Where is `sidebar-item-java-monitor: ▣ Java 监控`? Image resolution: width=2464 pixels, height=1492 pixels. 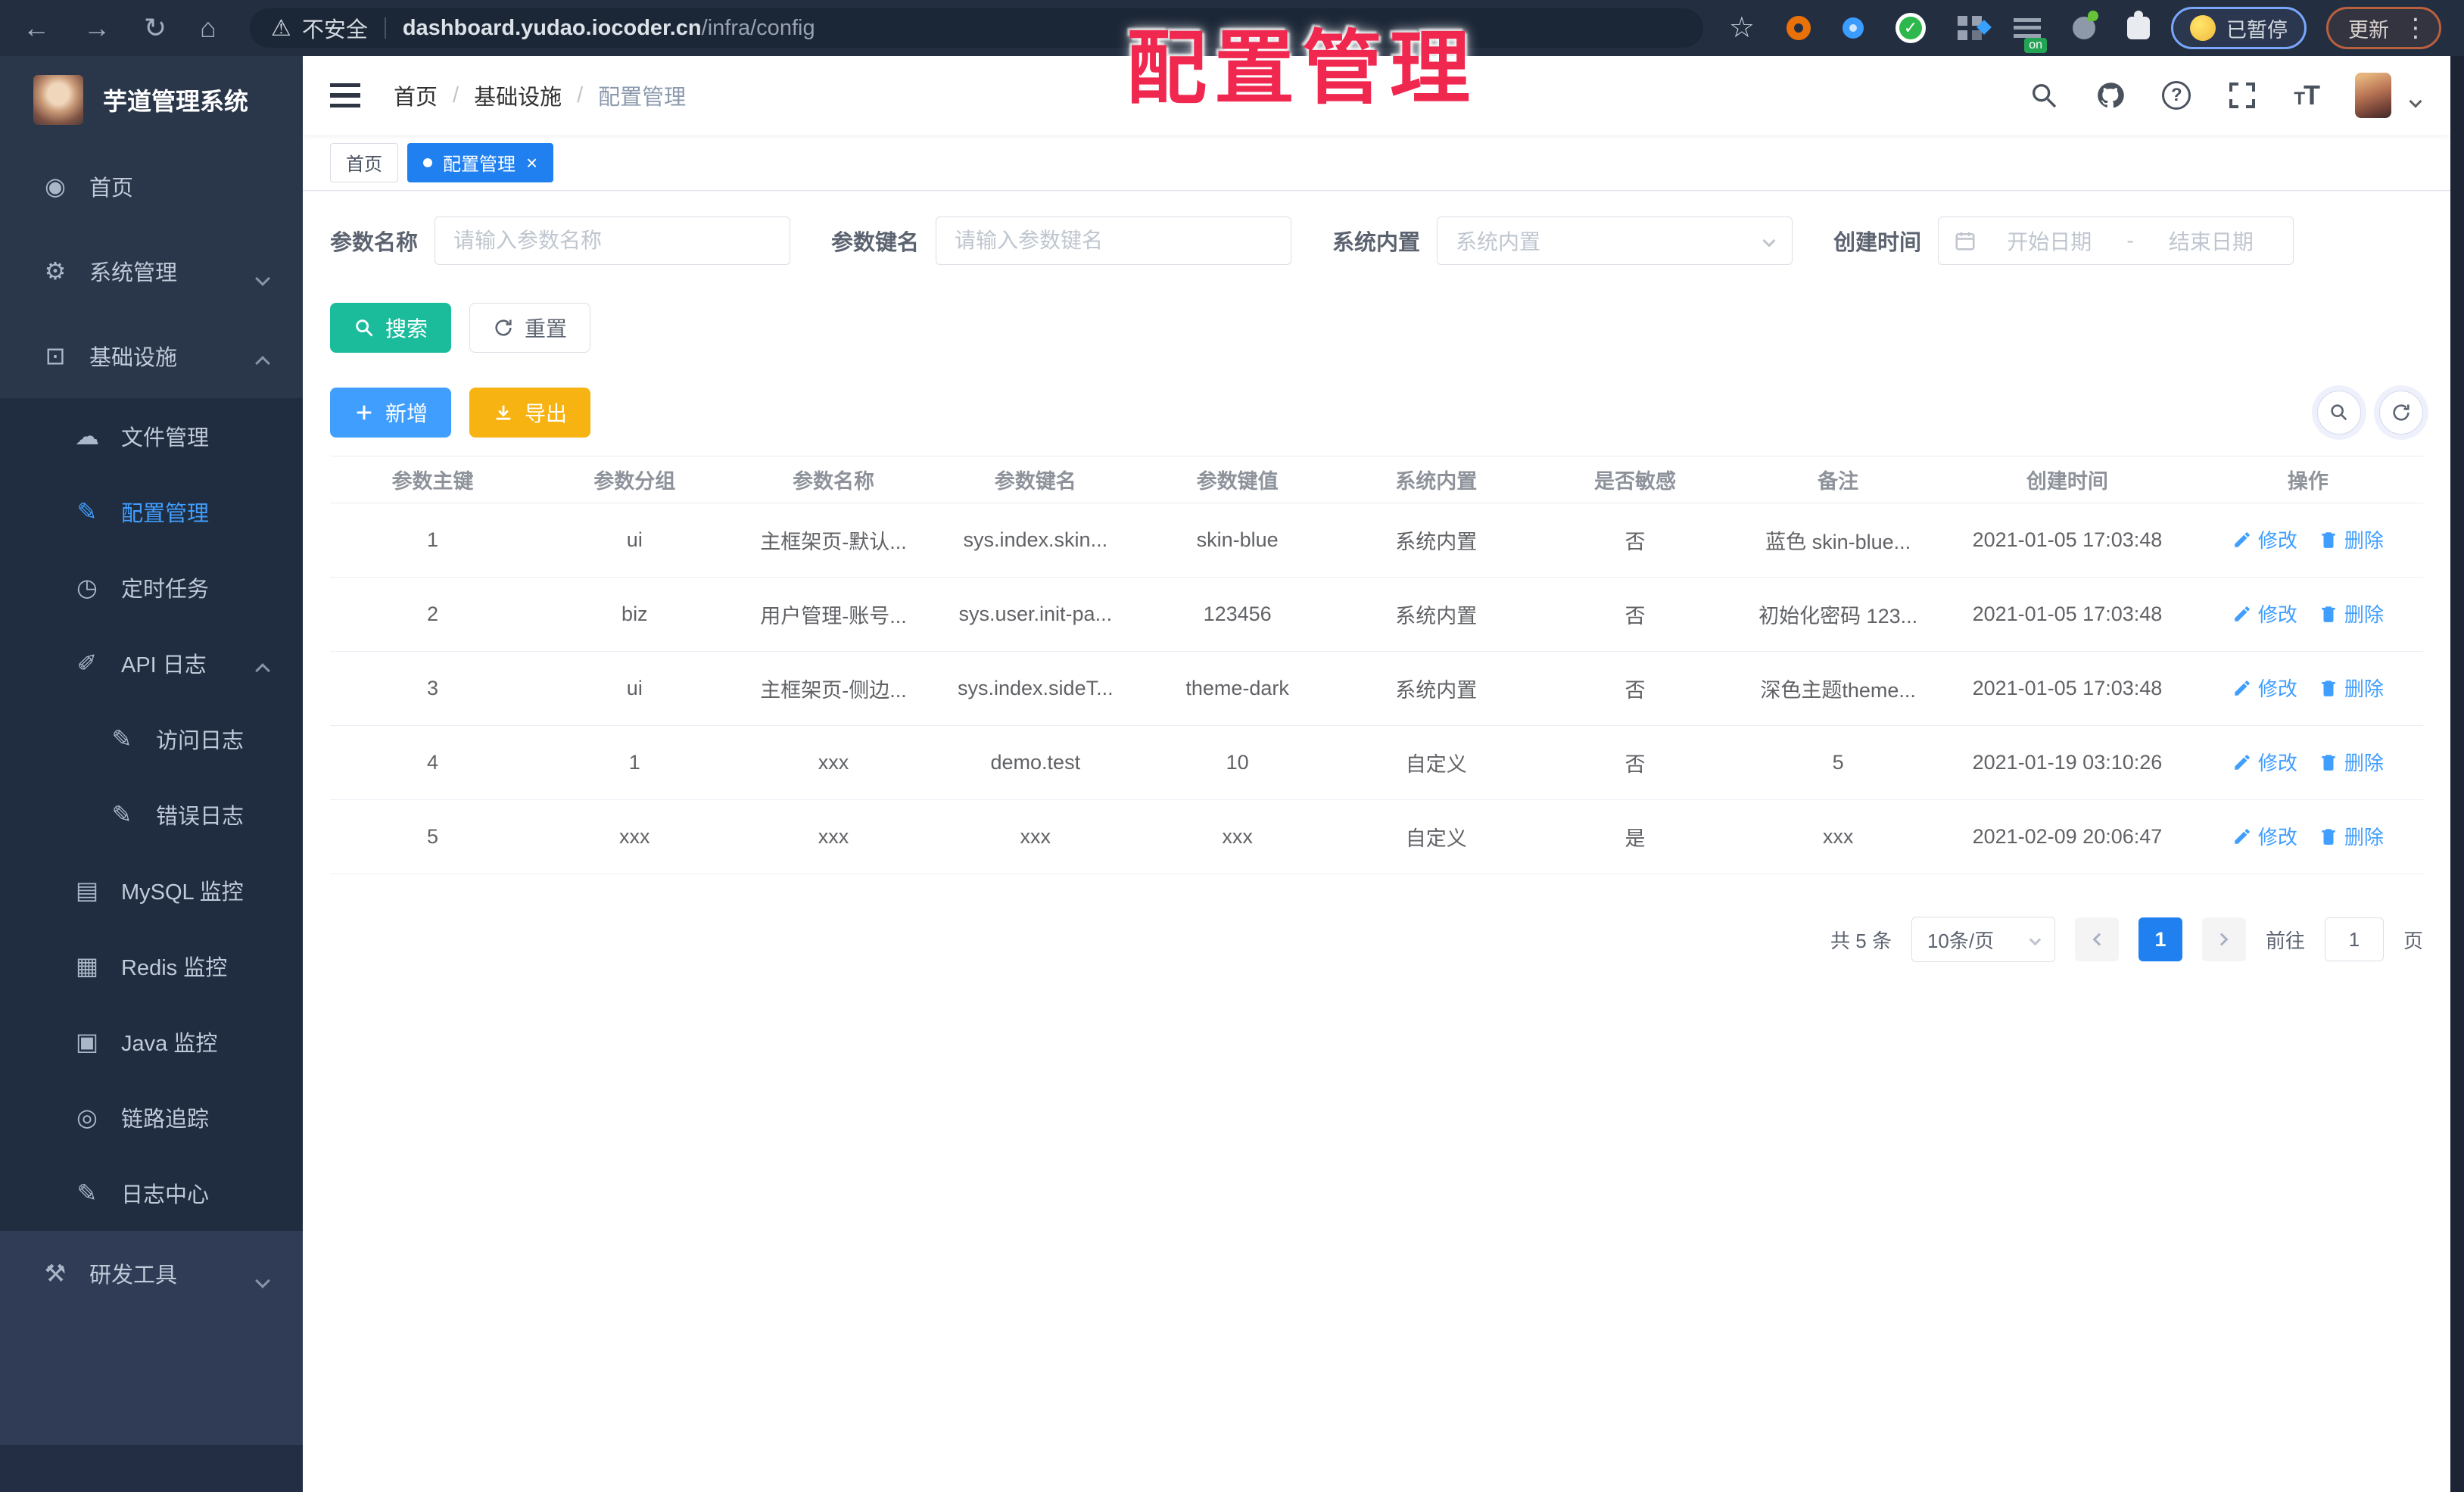 sidebar-item-java-monitor: ▣ Java 监控 is located at coordinates (151, 1041).